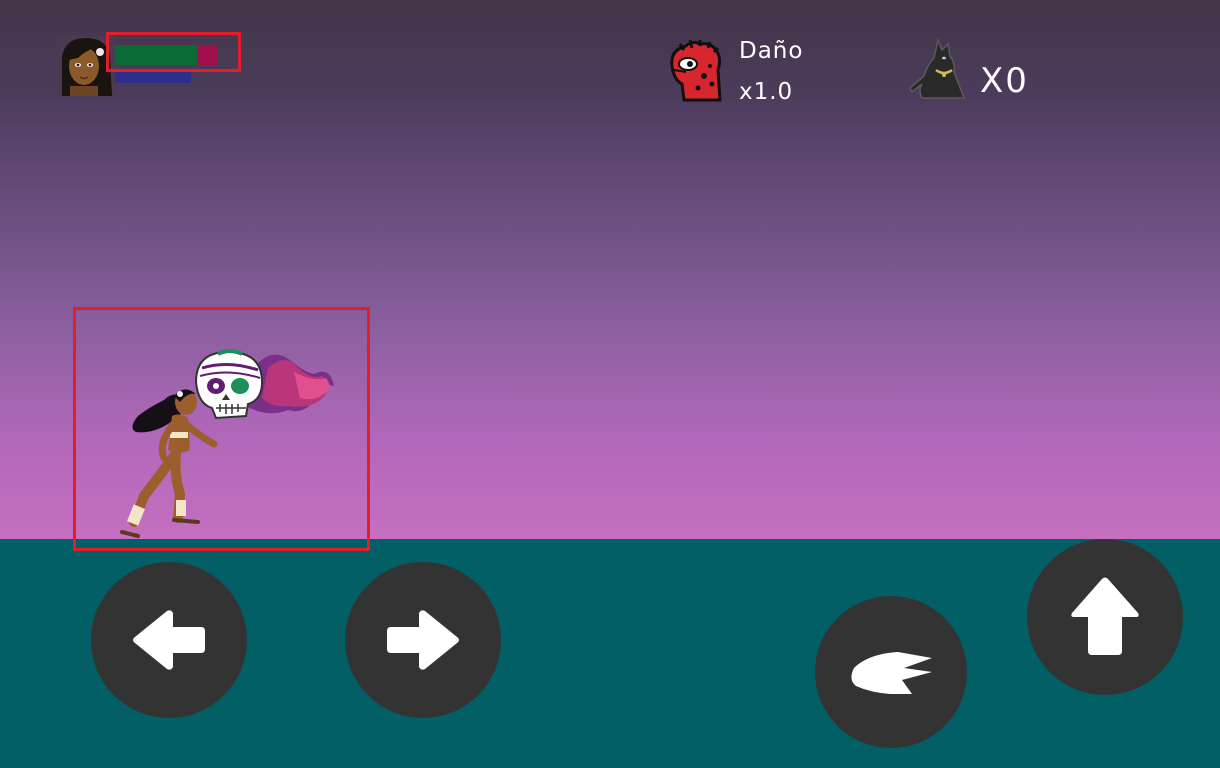 Image resolution: width=1220 pixels, height=768 pixels. I want to click on player-highlight-box, so click(221, 429).